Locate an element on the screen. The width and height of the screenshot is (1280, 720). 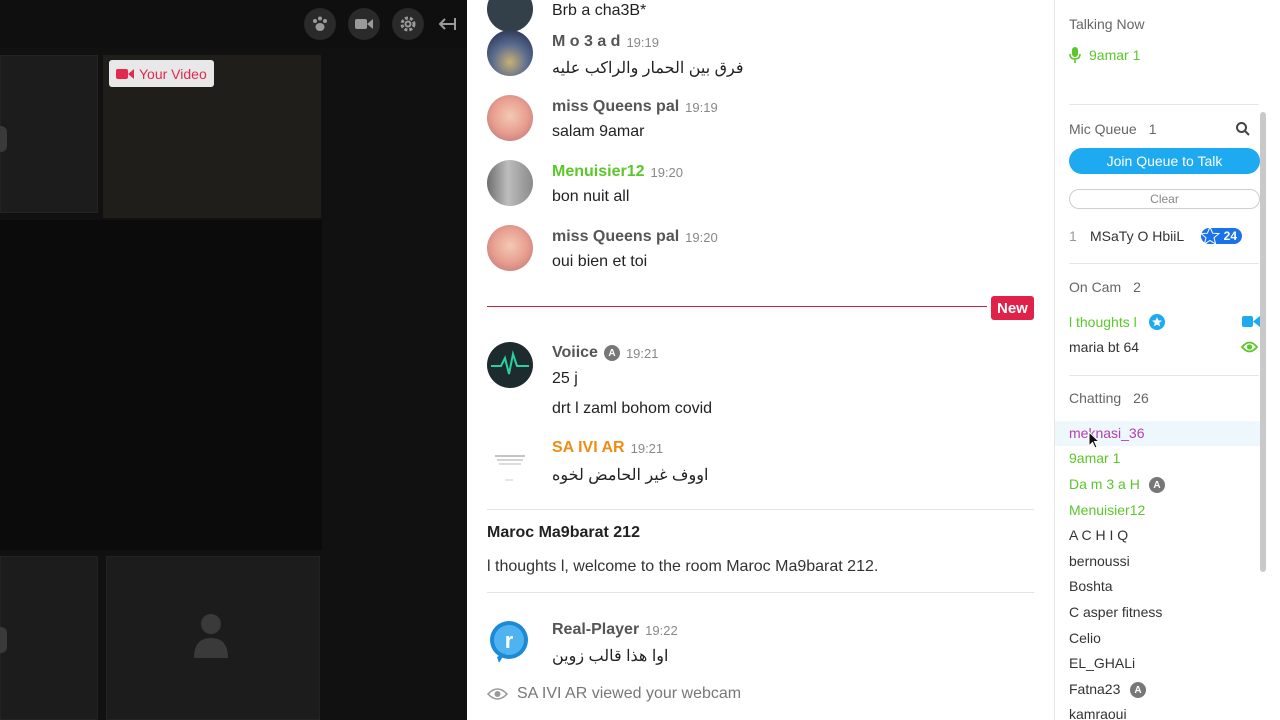
message-text: Brb a cha3B* is located at coordinates (599, 10).